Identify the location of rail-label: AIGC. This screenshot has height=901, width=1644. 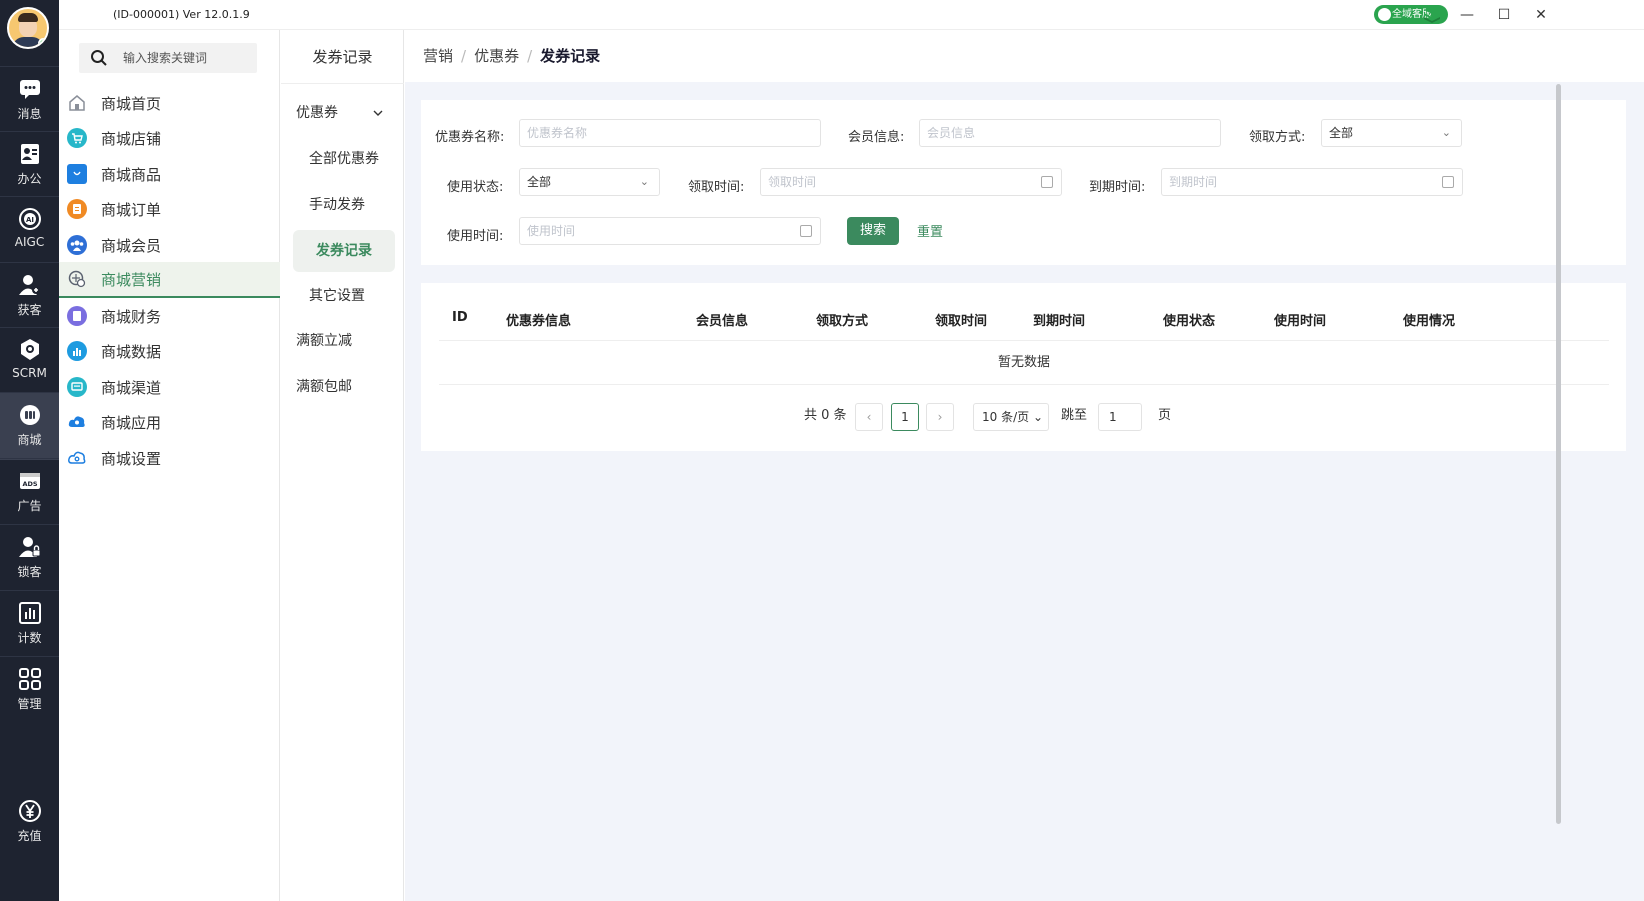
(29, 242).